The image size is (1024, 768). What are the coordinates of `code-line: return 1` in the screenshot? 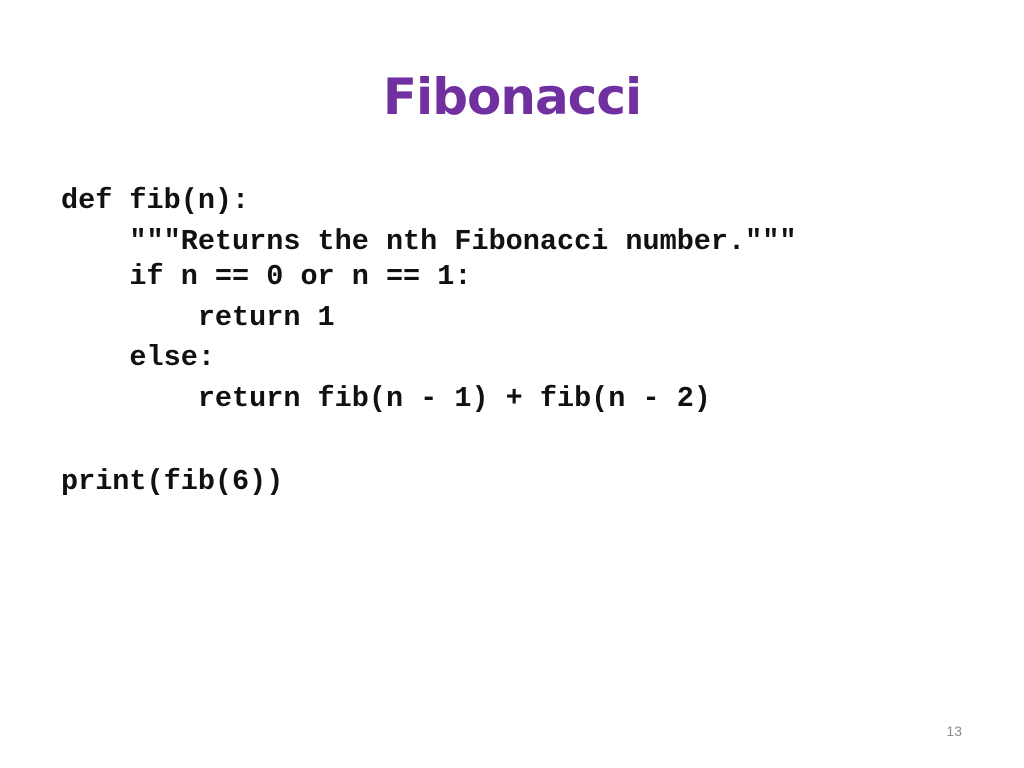 It's located at (198, 317).